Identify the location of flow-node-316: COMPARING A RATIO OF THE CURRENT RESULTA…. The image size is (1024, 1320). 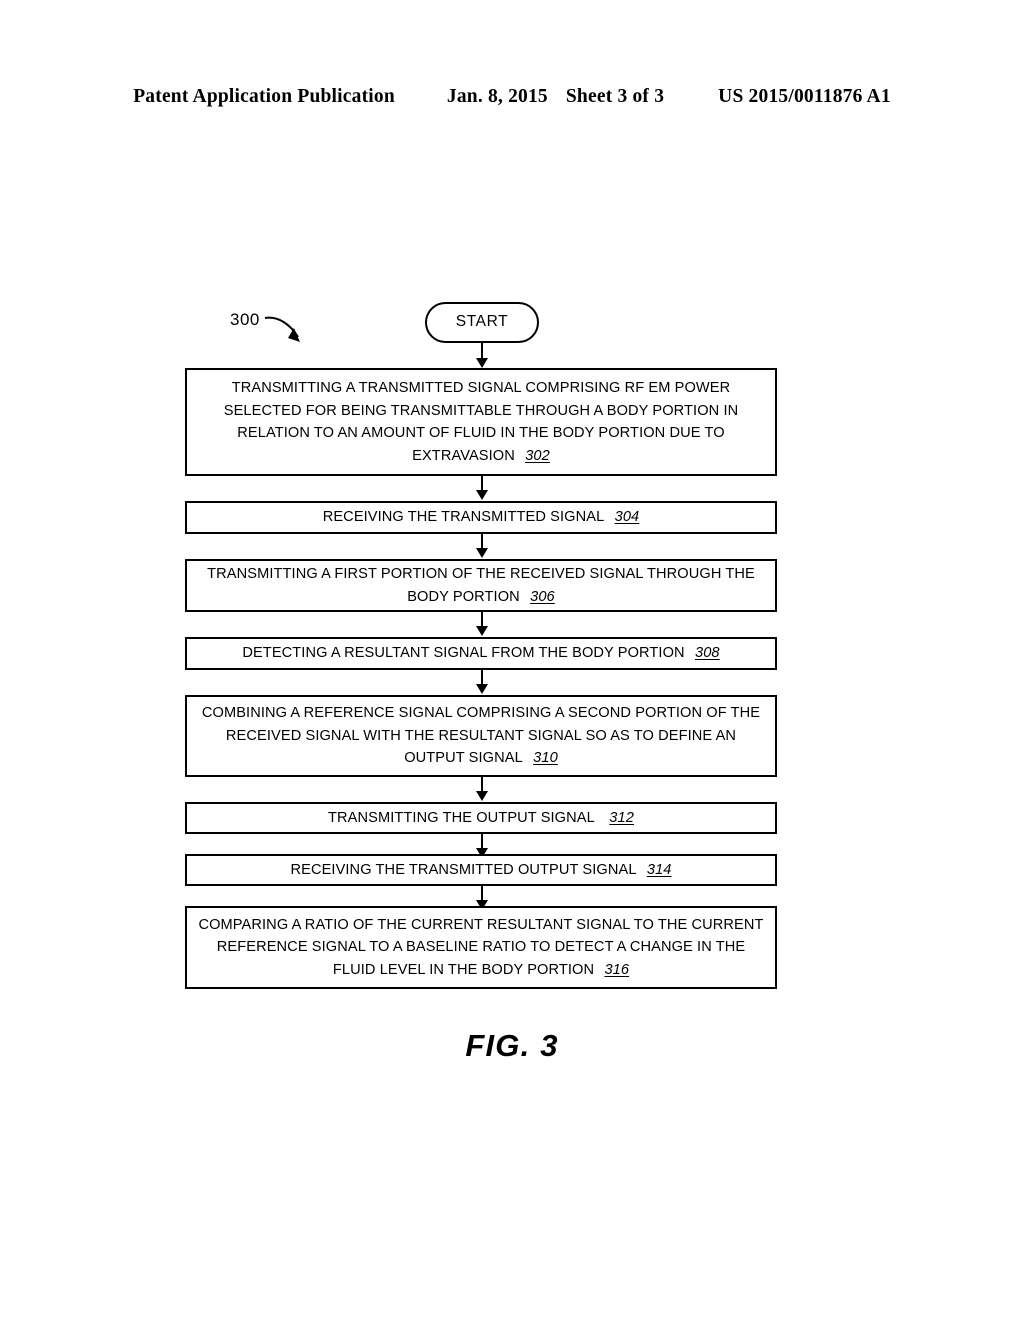
(481, 947).